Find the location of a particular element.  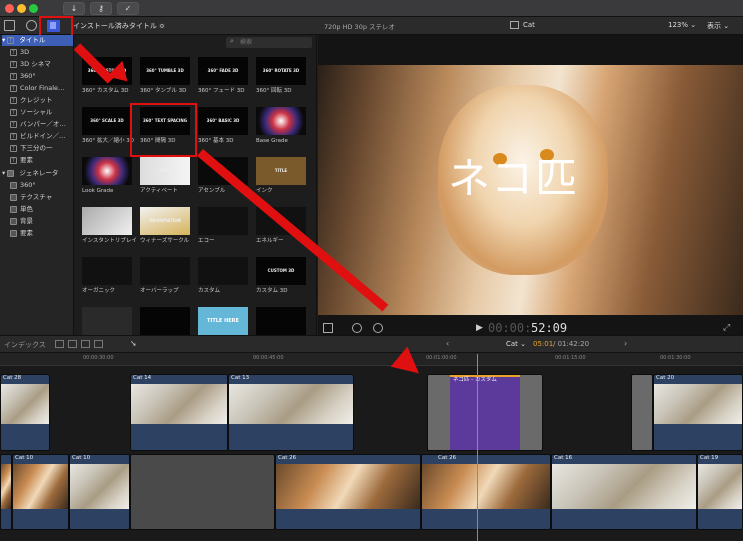

timeline-clip: Cat 13 is located at coordinates (291, 412).